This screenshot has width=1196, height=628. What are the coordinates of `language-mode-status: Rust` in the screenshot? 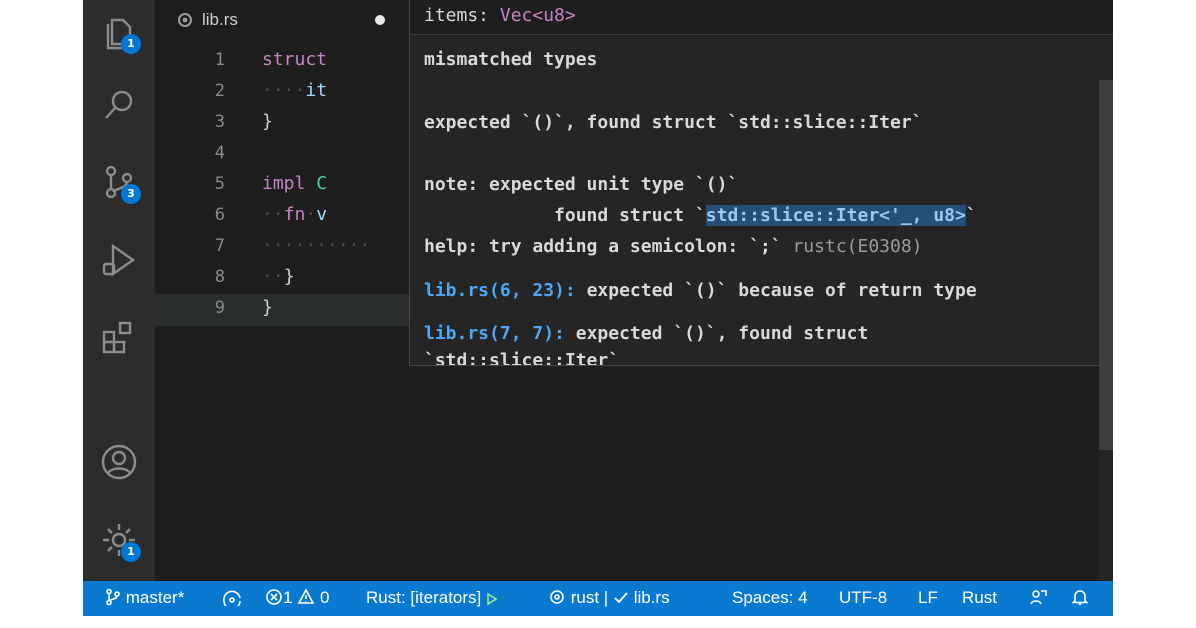 It's located at (979, 598).